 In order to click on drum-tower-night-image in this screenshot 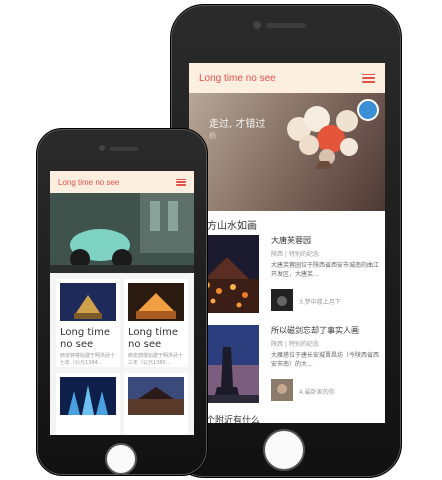, I will do `click(156, 302)`.